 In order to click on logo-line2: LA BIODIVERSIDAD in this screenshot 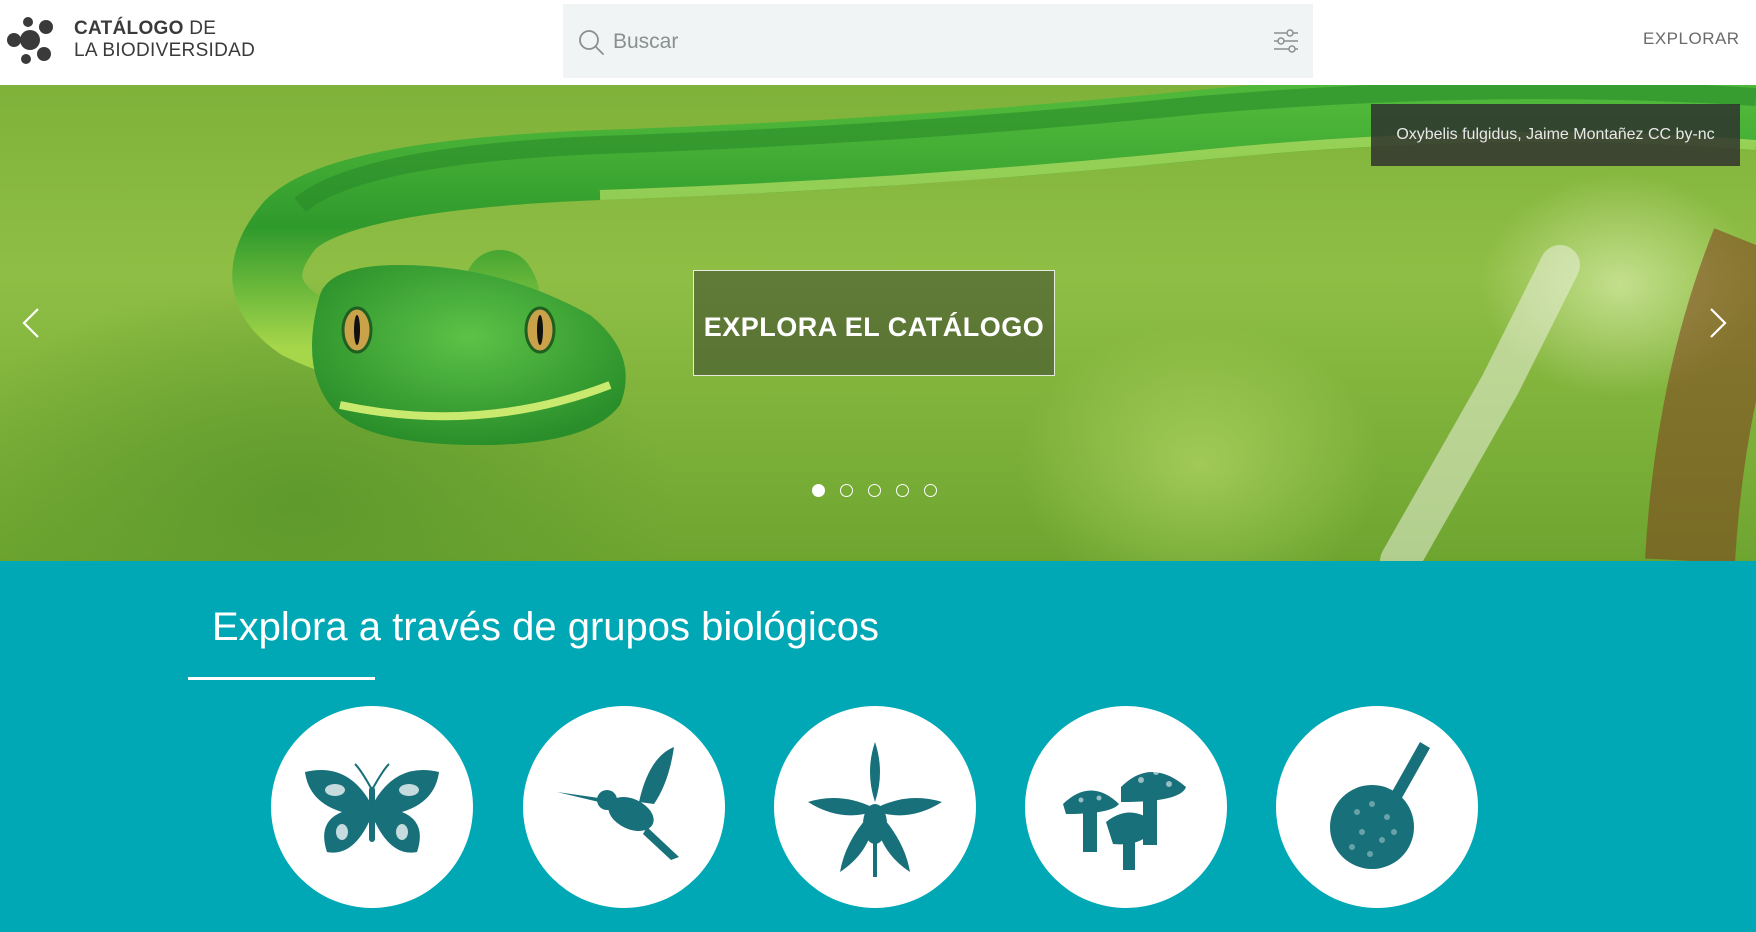, I will do `click(165, 50)`.